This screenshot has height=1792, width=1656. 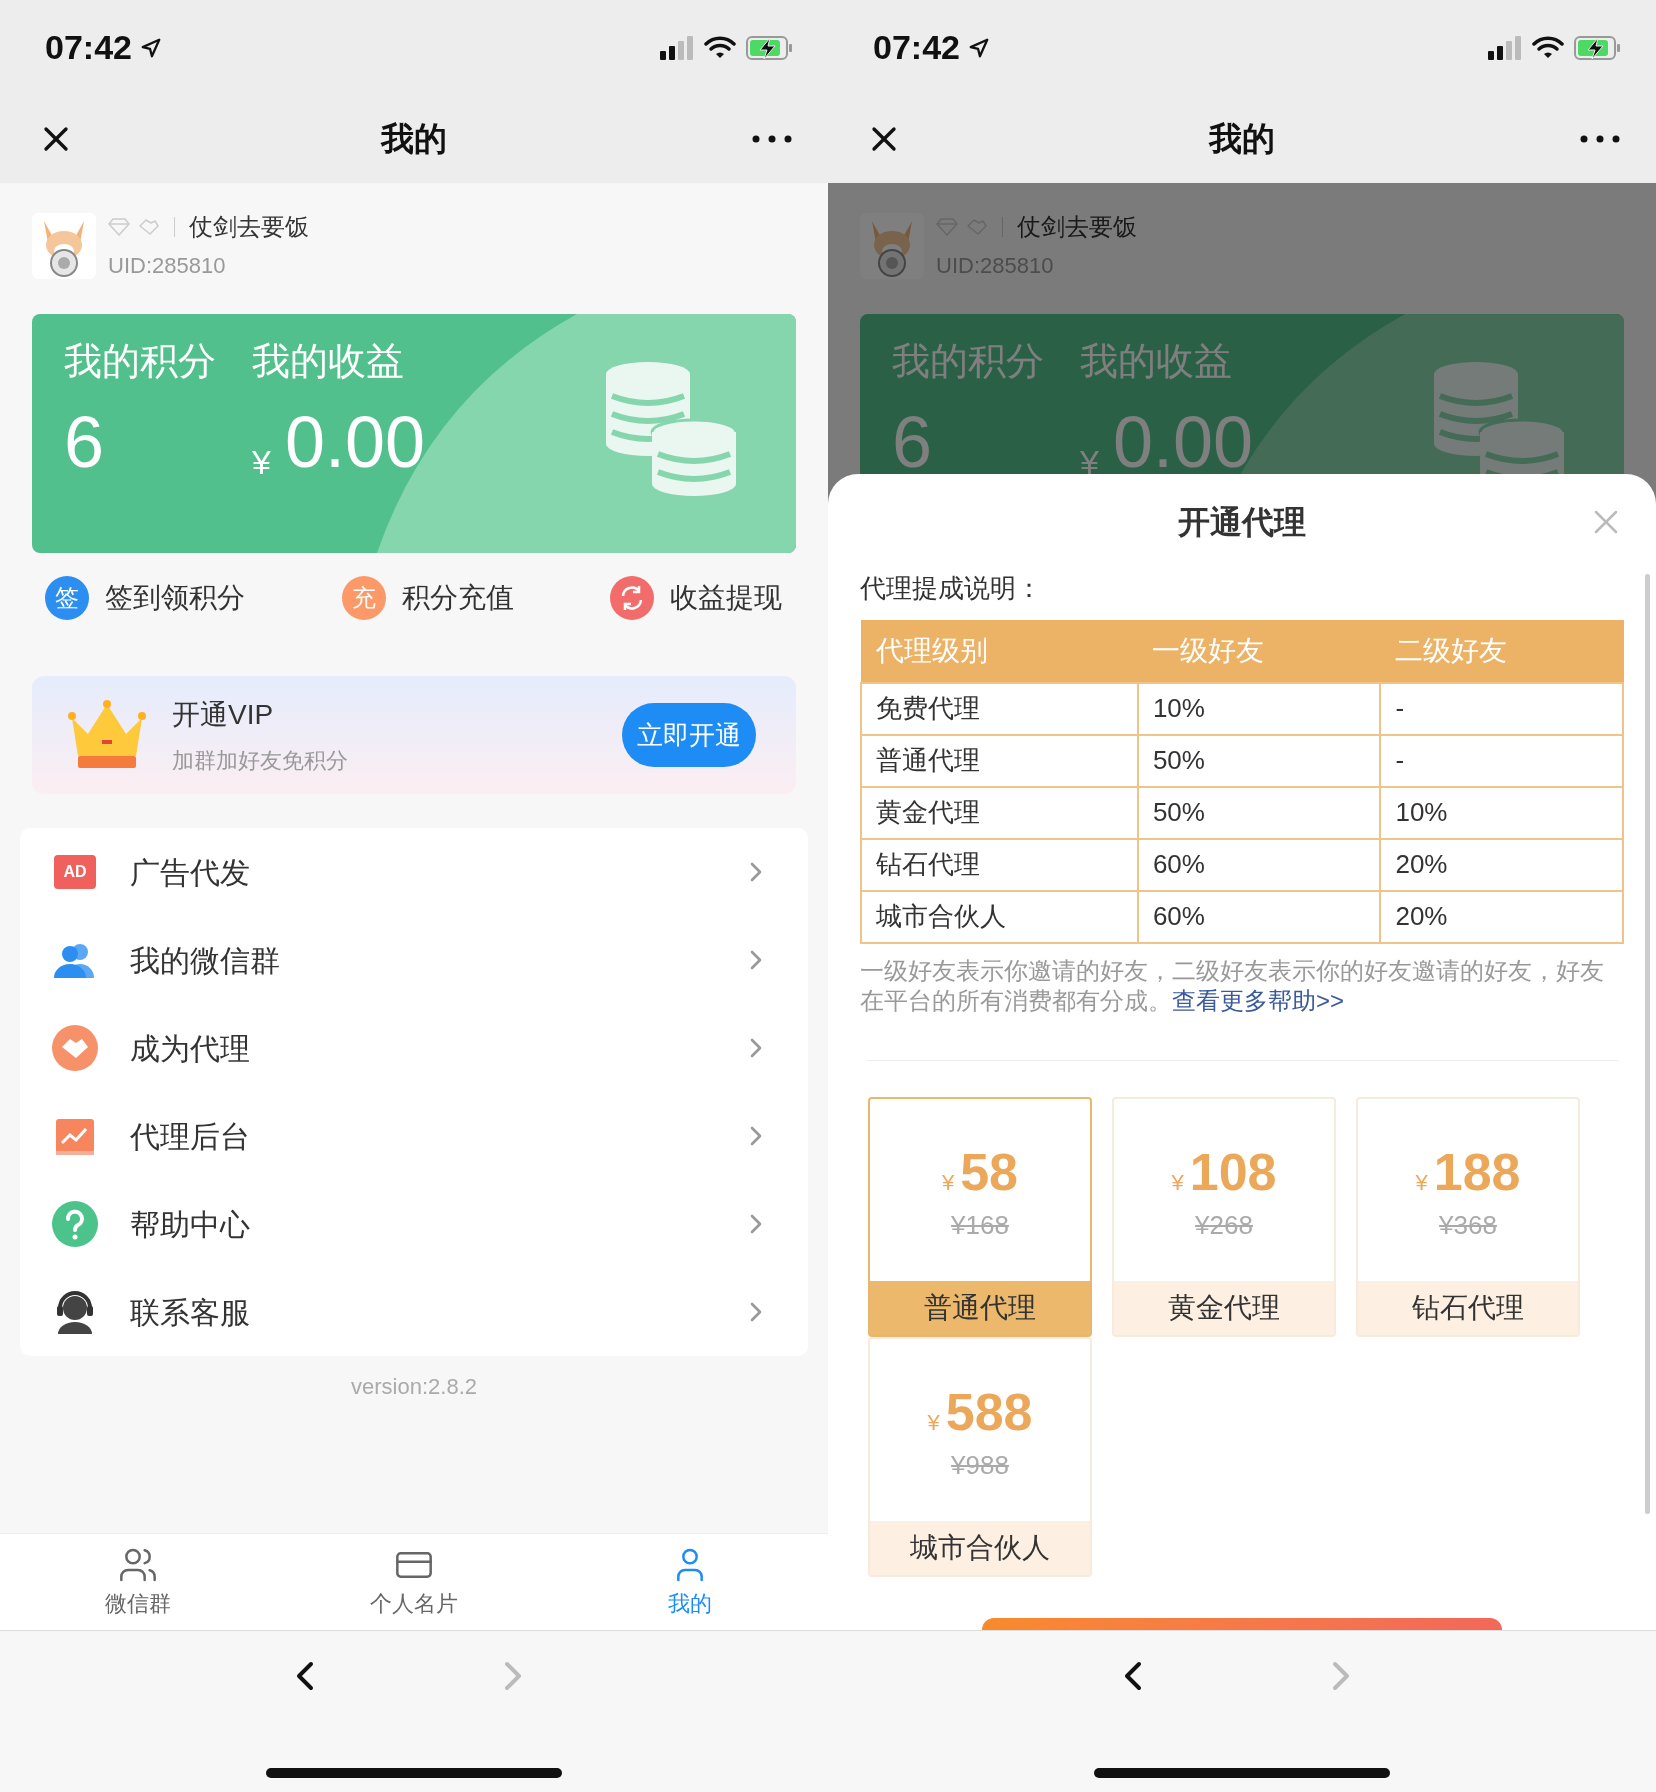 What do you see at coordinates (414, 1312) in the screenshot?
I see `menu-item: 联系客服` at bounding box center [414, 1312].